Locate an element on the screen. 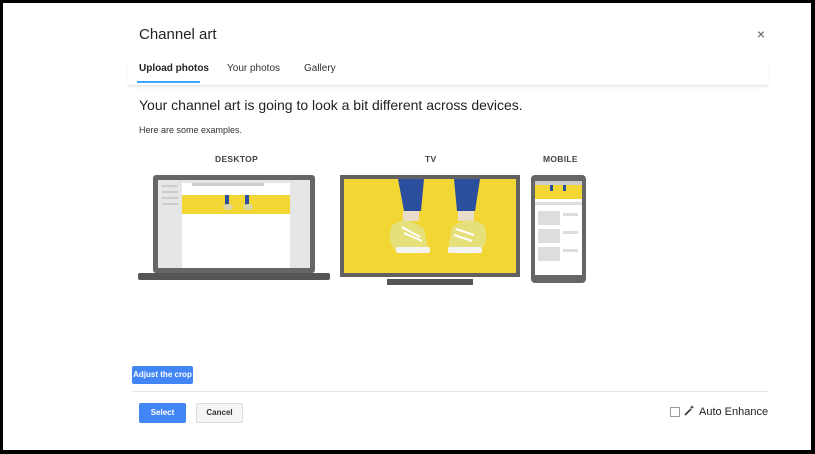 The height and width of the screenshot is (454, 815). tv-preview is located at coordinates (430, 230).